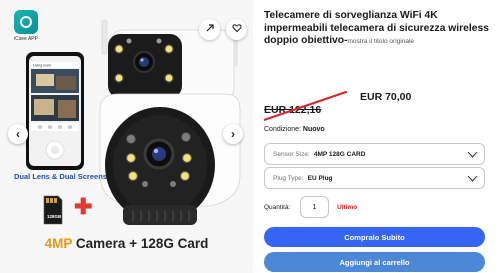 Image resolution: width=500 pixels, height=273 pixels. What do you see at coordinates (381, 103) in the screenshot?
I see `price-box: EUR 122,16 EUR 70,00` at bounding box center [381, 103].